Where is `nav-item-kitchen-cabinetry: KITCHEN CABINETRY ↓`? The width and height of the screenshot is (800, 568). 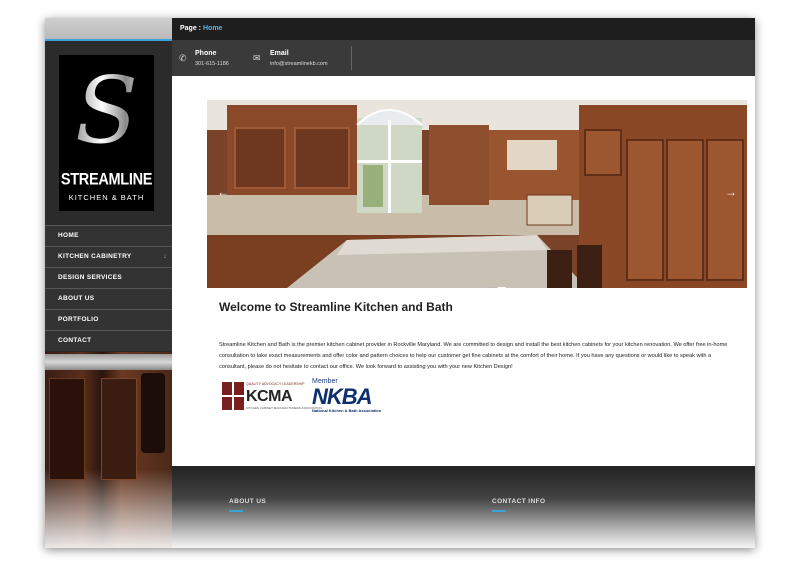
nav-item-kitchen-cabinetry: KITCHEN CABINETRY ↓ is located at coordinates (108, 256).